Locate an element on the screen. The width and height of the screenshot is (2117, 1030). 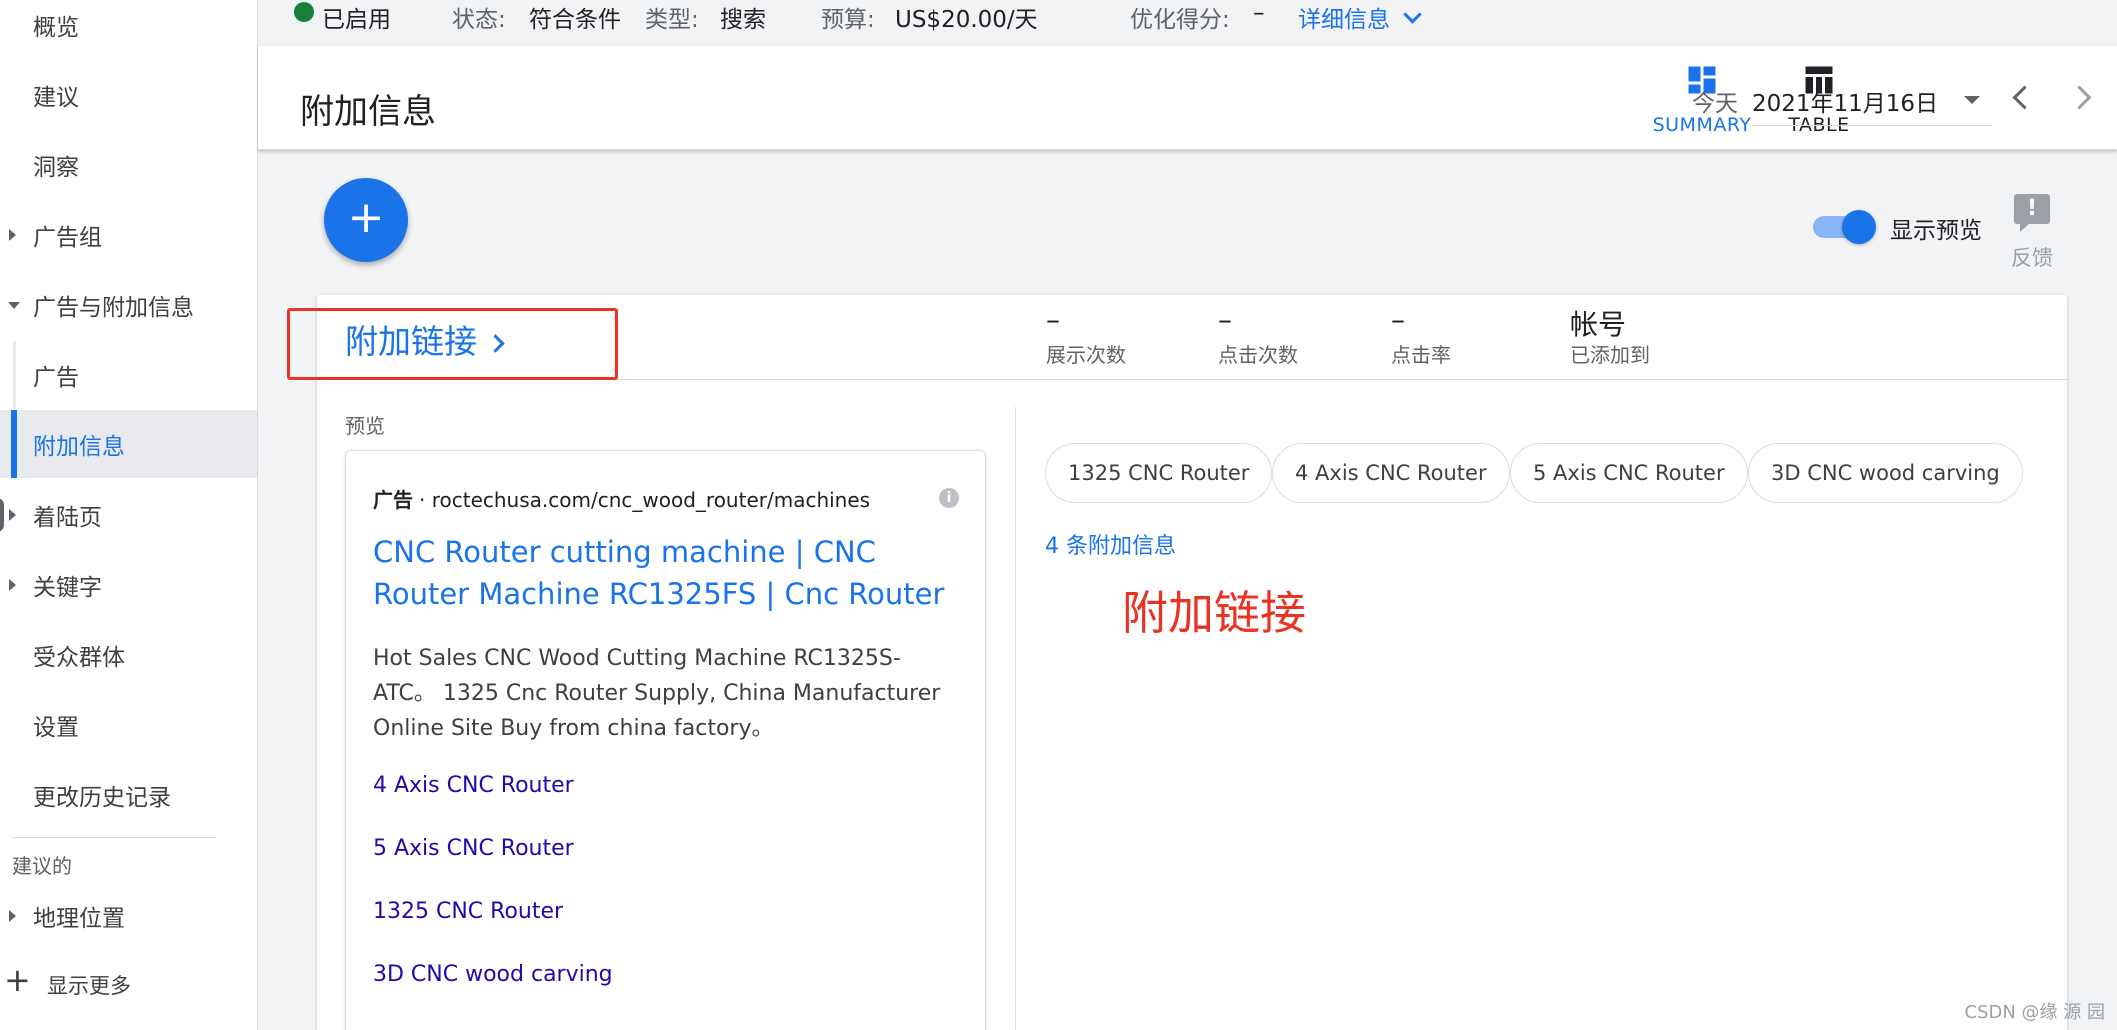
sidebar-item-insights: 洞察 is located at coordinates (128, 165).